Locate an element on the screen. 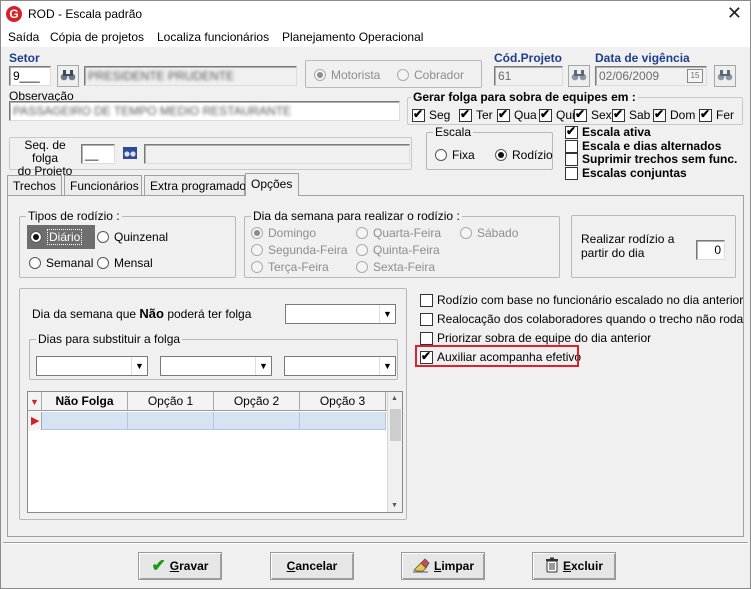 Image resolution: width=751 pixels, height=589 pixels. radio-sabado-dot is located at coordinates (466, 233).